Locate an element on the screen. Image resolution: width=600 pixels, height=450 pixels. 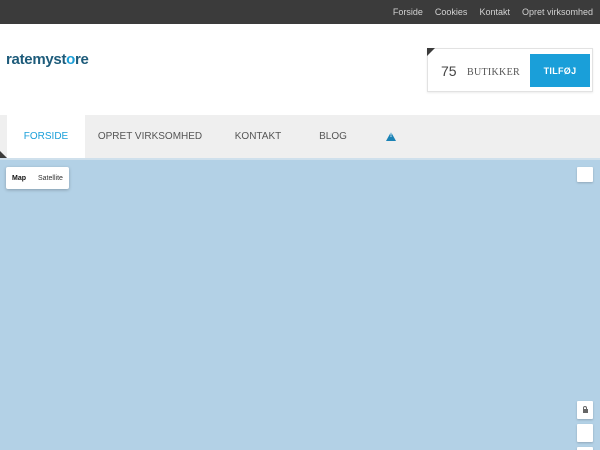
lock-icon is located at coordinates (585, 409).